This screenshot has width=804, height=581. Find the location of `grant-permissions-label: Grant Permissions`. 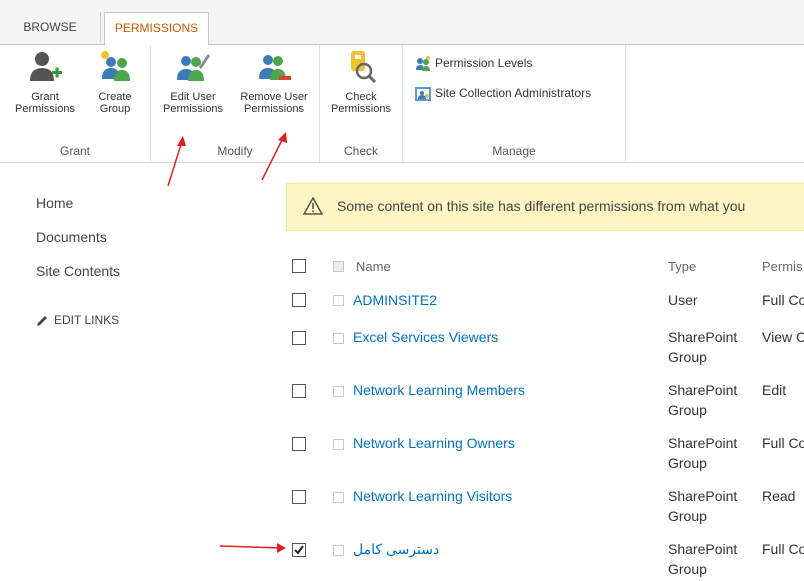

grant-permissions-label: Grant Permissions is located at coordinates (45, 103).